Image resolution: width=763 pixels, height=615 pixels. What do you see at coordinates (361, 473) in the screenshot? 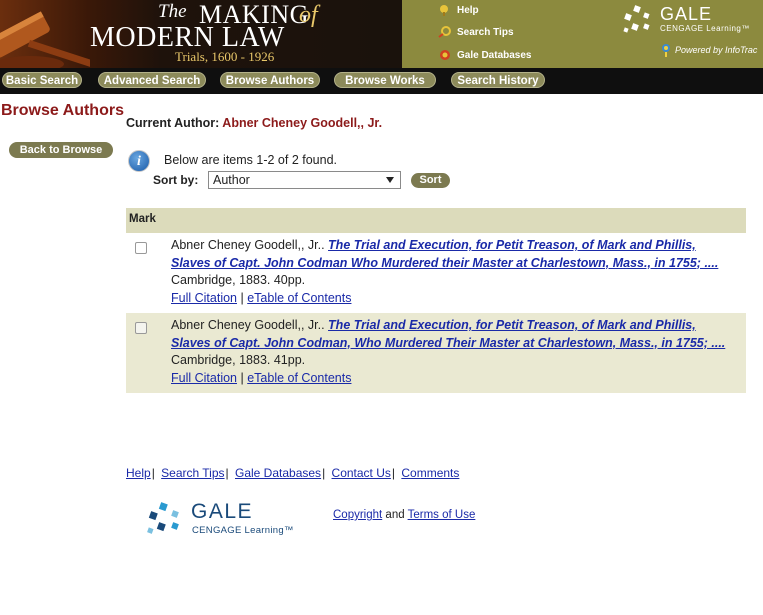
I see `footer-contact-us-link: Contact Us` at bounding box center [361, 473].